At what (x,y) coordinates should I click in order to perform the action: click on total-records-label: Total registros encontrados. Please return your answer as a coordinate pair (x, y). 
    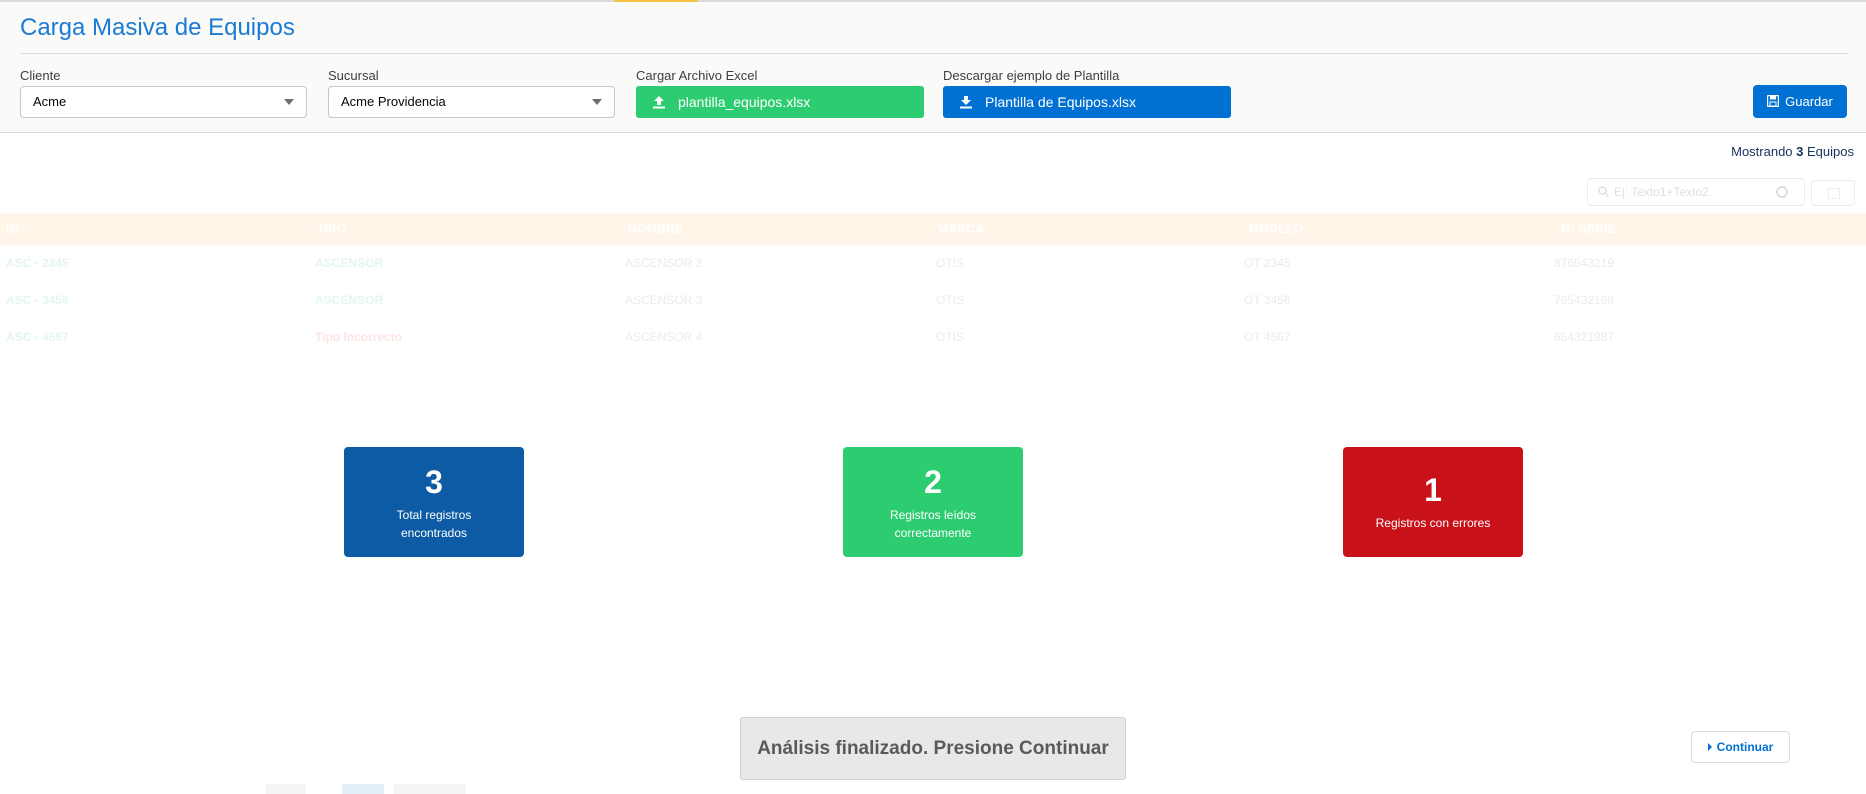
    Looking at the image, I should click on (434, 524).